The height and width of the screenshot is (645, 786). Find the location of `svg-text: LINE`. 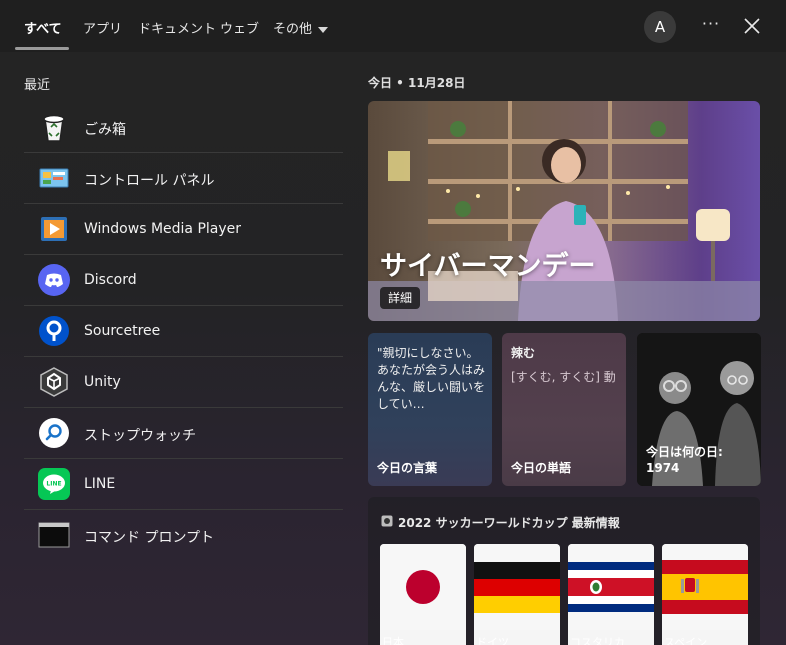

svg-text: LINE is located at coordinates (53, 484).